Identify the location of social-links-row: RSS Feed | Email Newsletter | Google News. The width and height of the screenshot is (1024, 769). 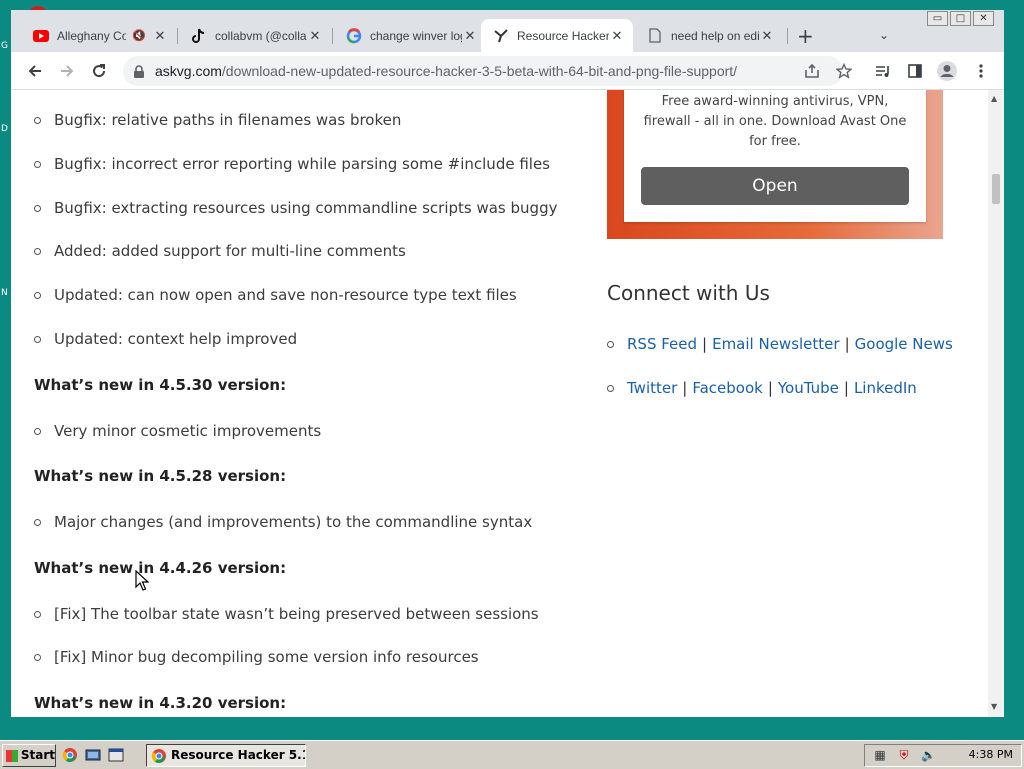
(780, 344).